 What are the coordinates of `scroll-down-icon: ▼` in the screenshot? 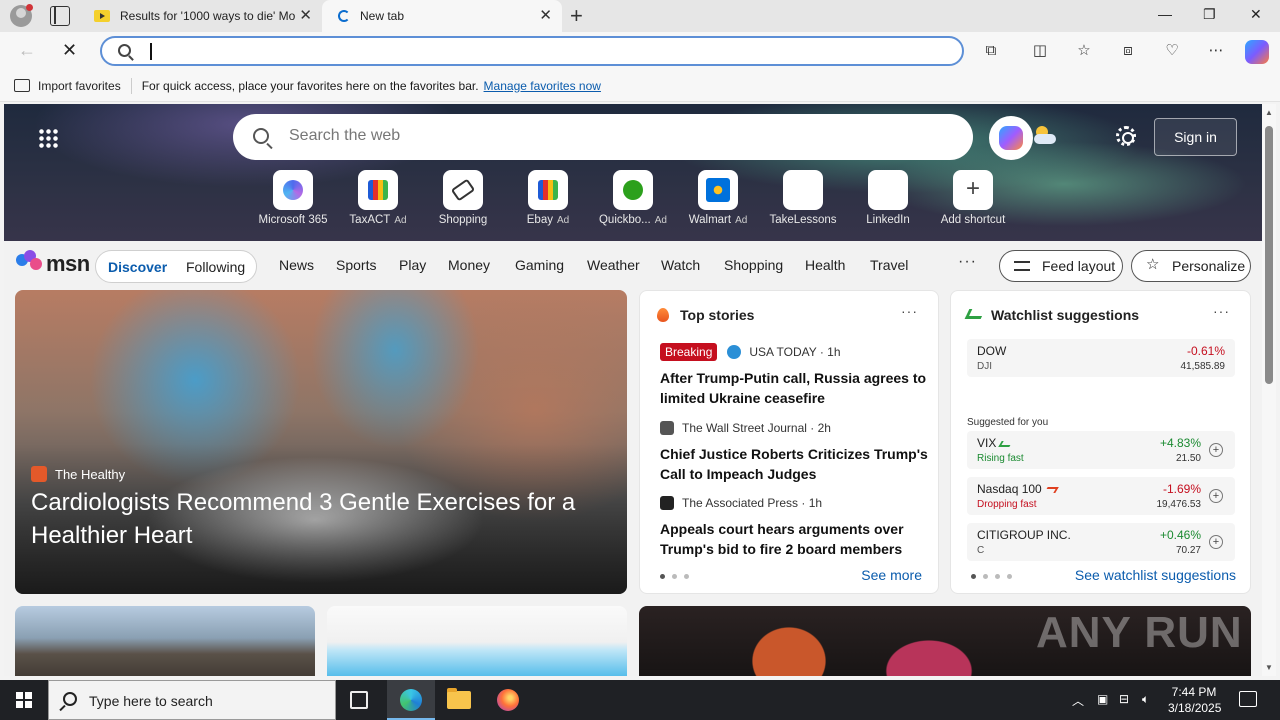 It's located at (1269, 667).